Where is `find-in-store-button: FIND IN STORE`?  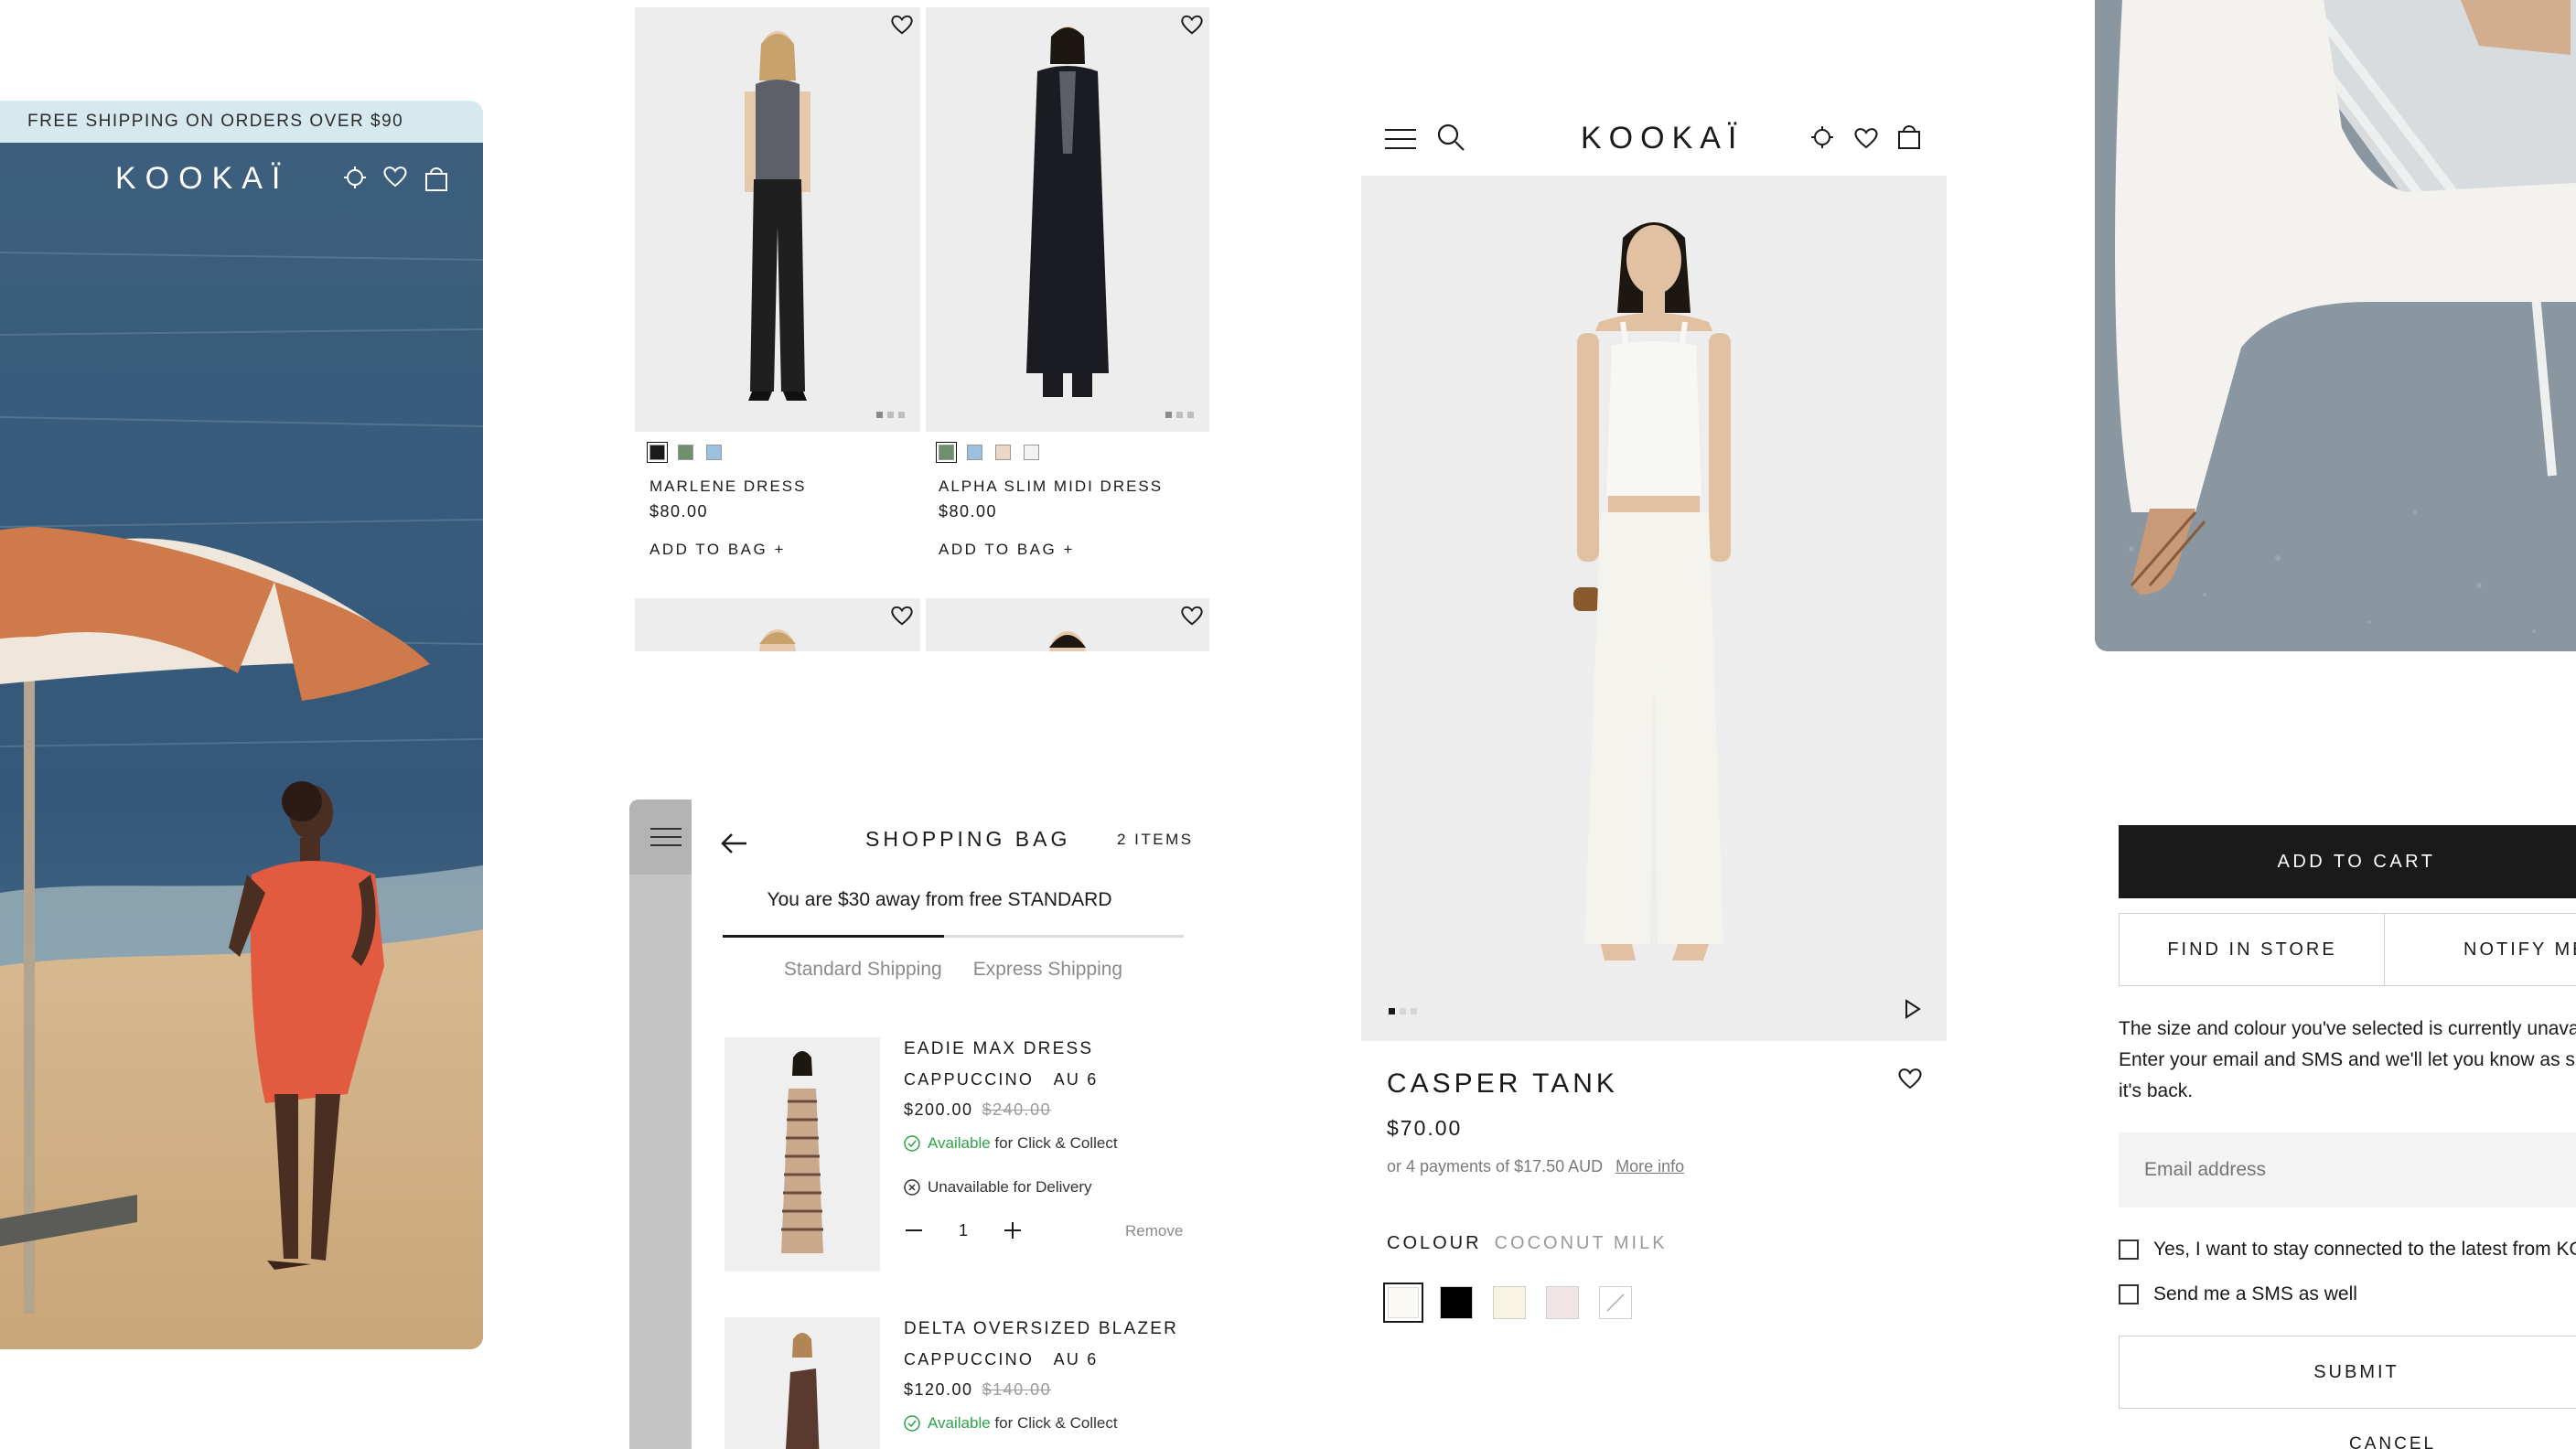 find-in-store-button: FIND IN STORE is located at coordinates (2253, 949).